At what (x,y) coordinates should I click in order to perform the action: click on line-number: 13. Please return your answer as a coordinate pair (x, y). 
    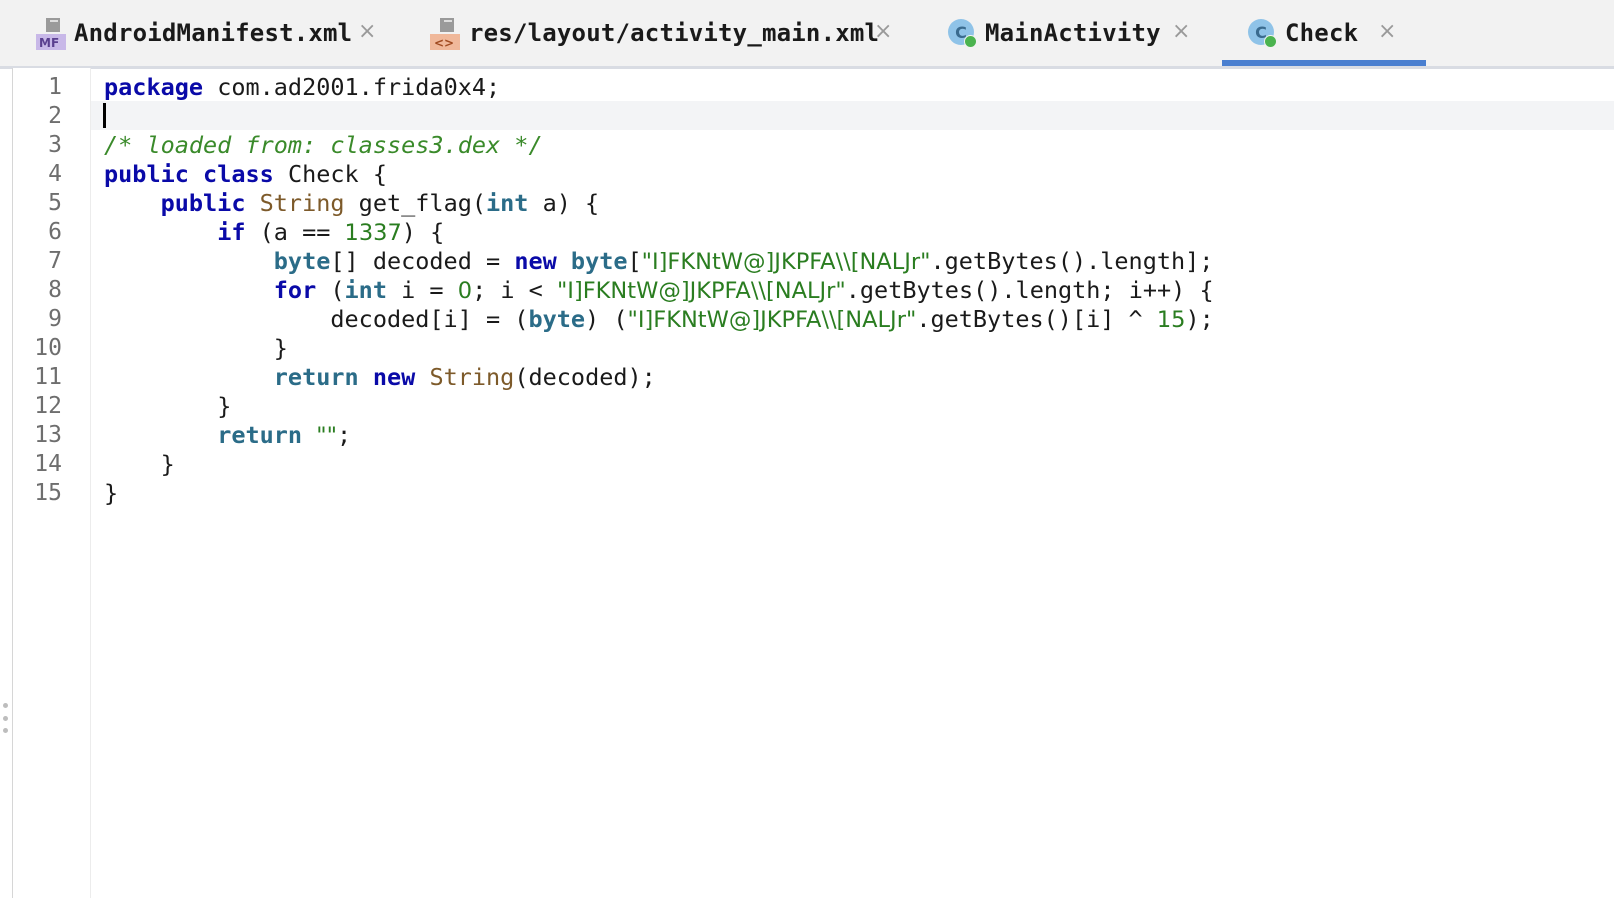
    Looking at the image, I should click on (48, 435).